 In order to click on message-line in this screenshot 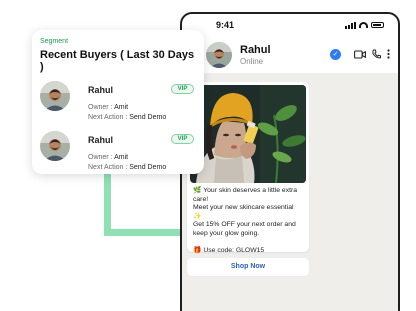, I will do `click(248, 243)`.